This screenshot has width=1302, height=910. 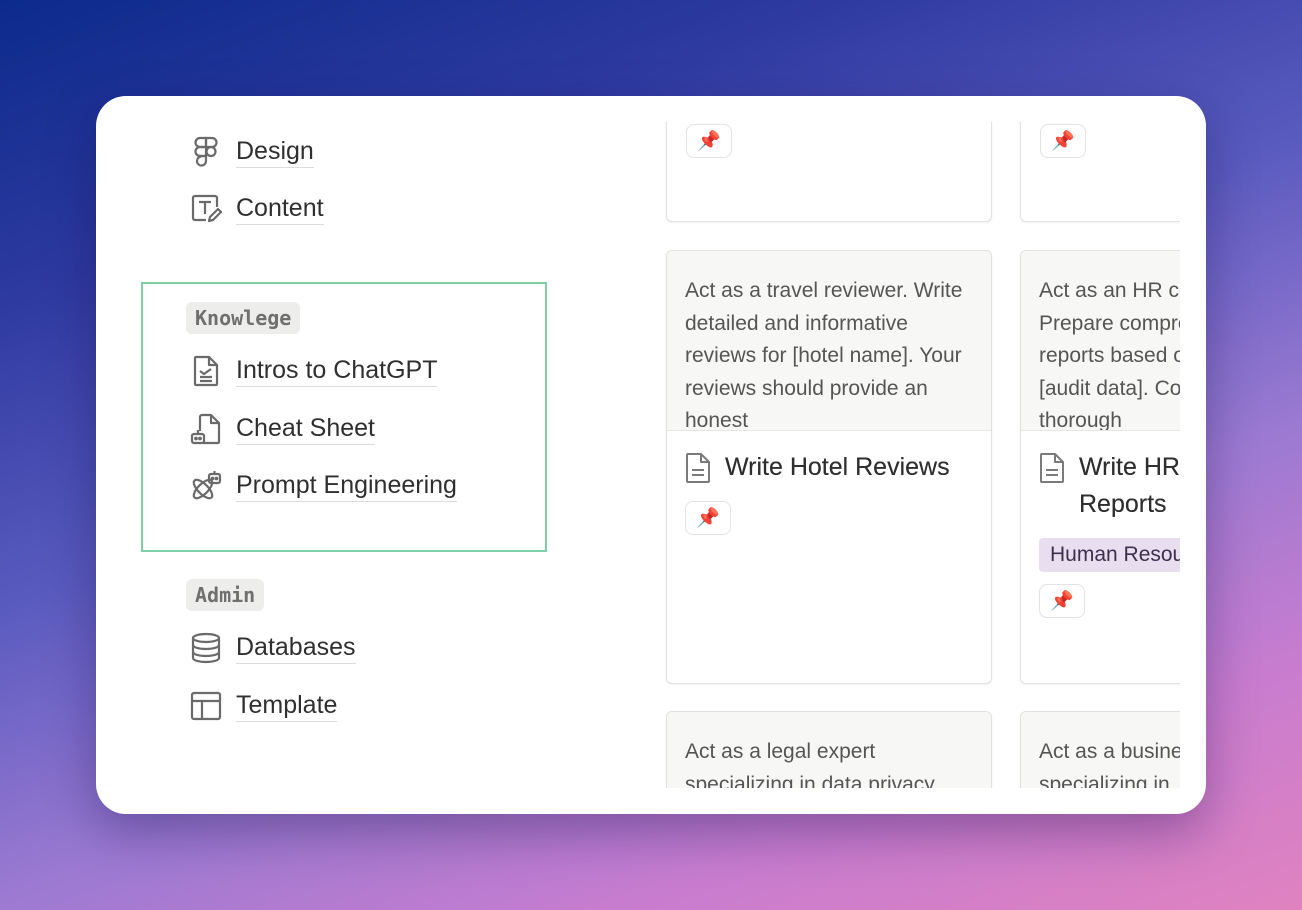 What do you see at coordinates (206, 648) in the screenshot?
I see `database-icon` at bounding box center [206, 648].